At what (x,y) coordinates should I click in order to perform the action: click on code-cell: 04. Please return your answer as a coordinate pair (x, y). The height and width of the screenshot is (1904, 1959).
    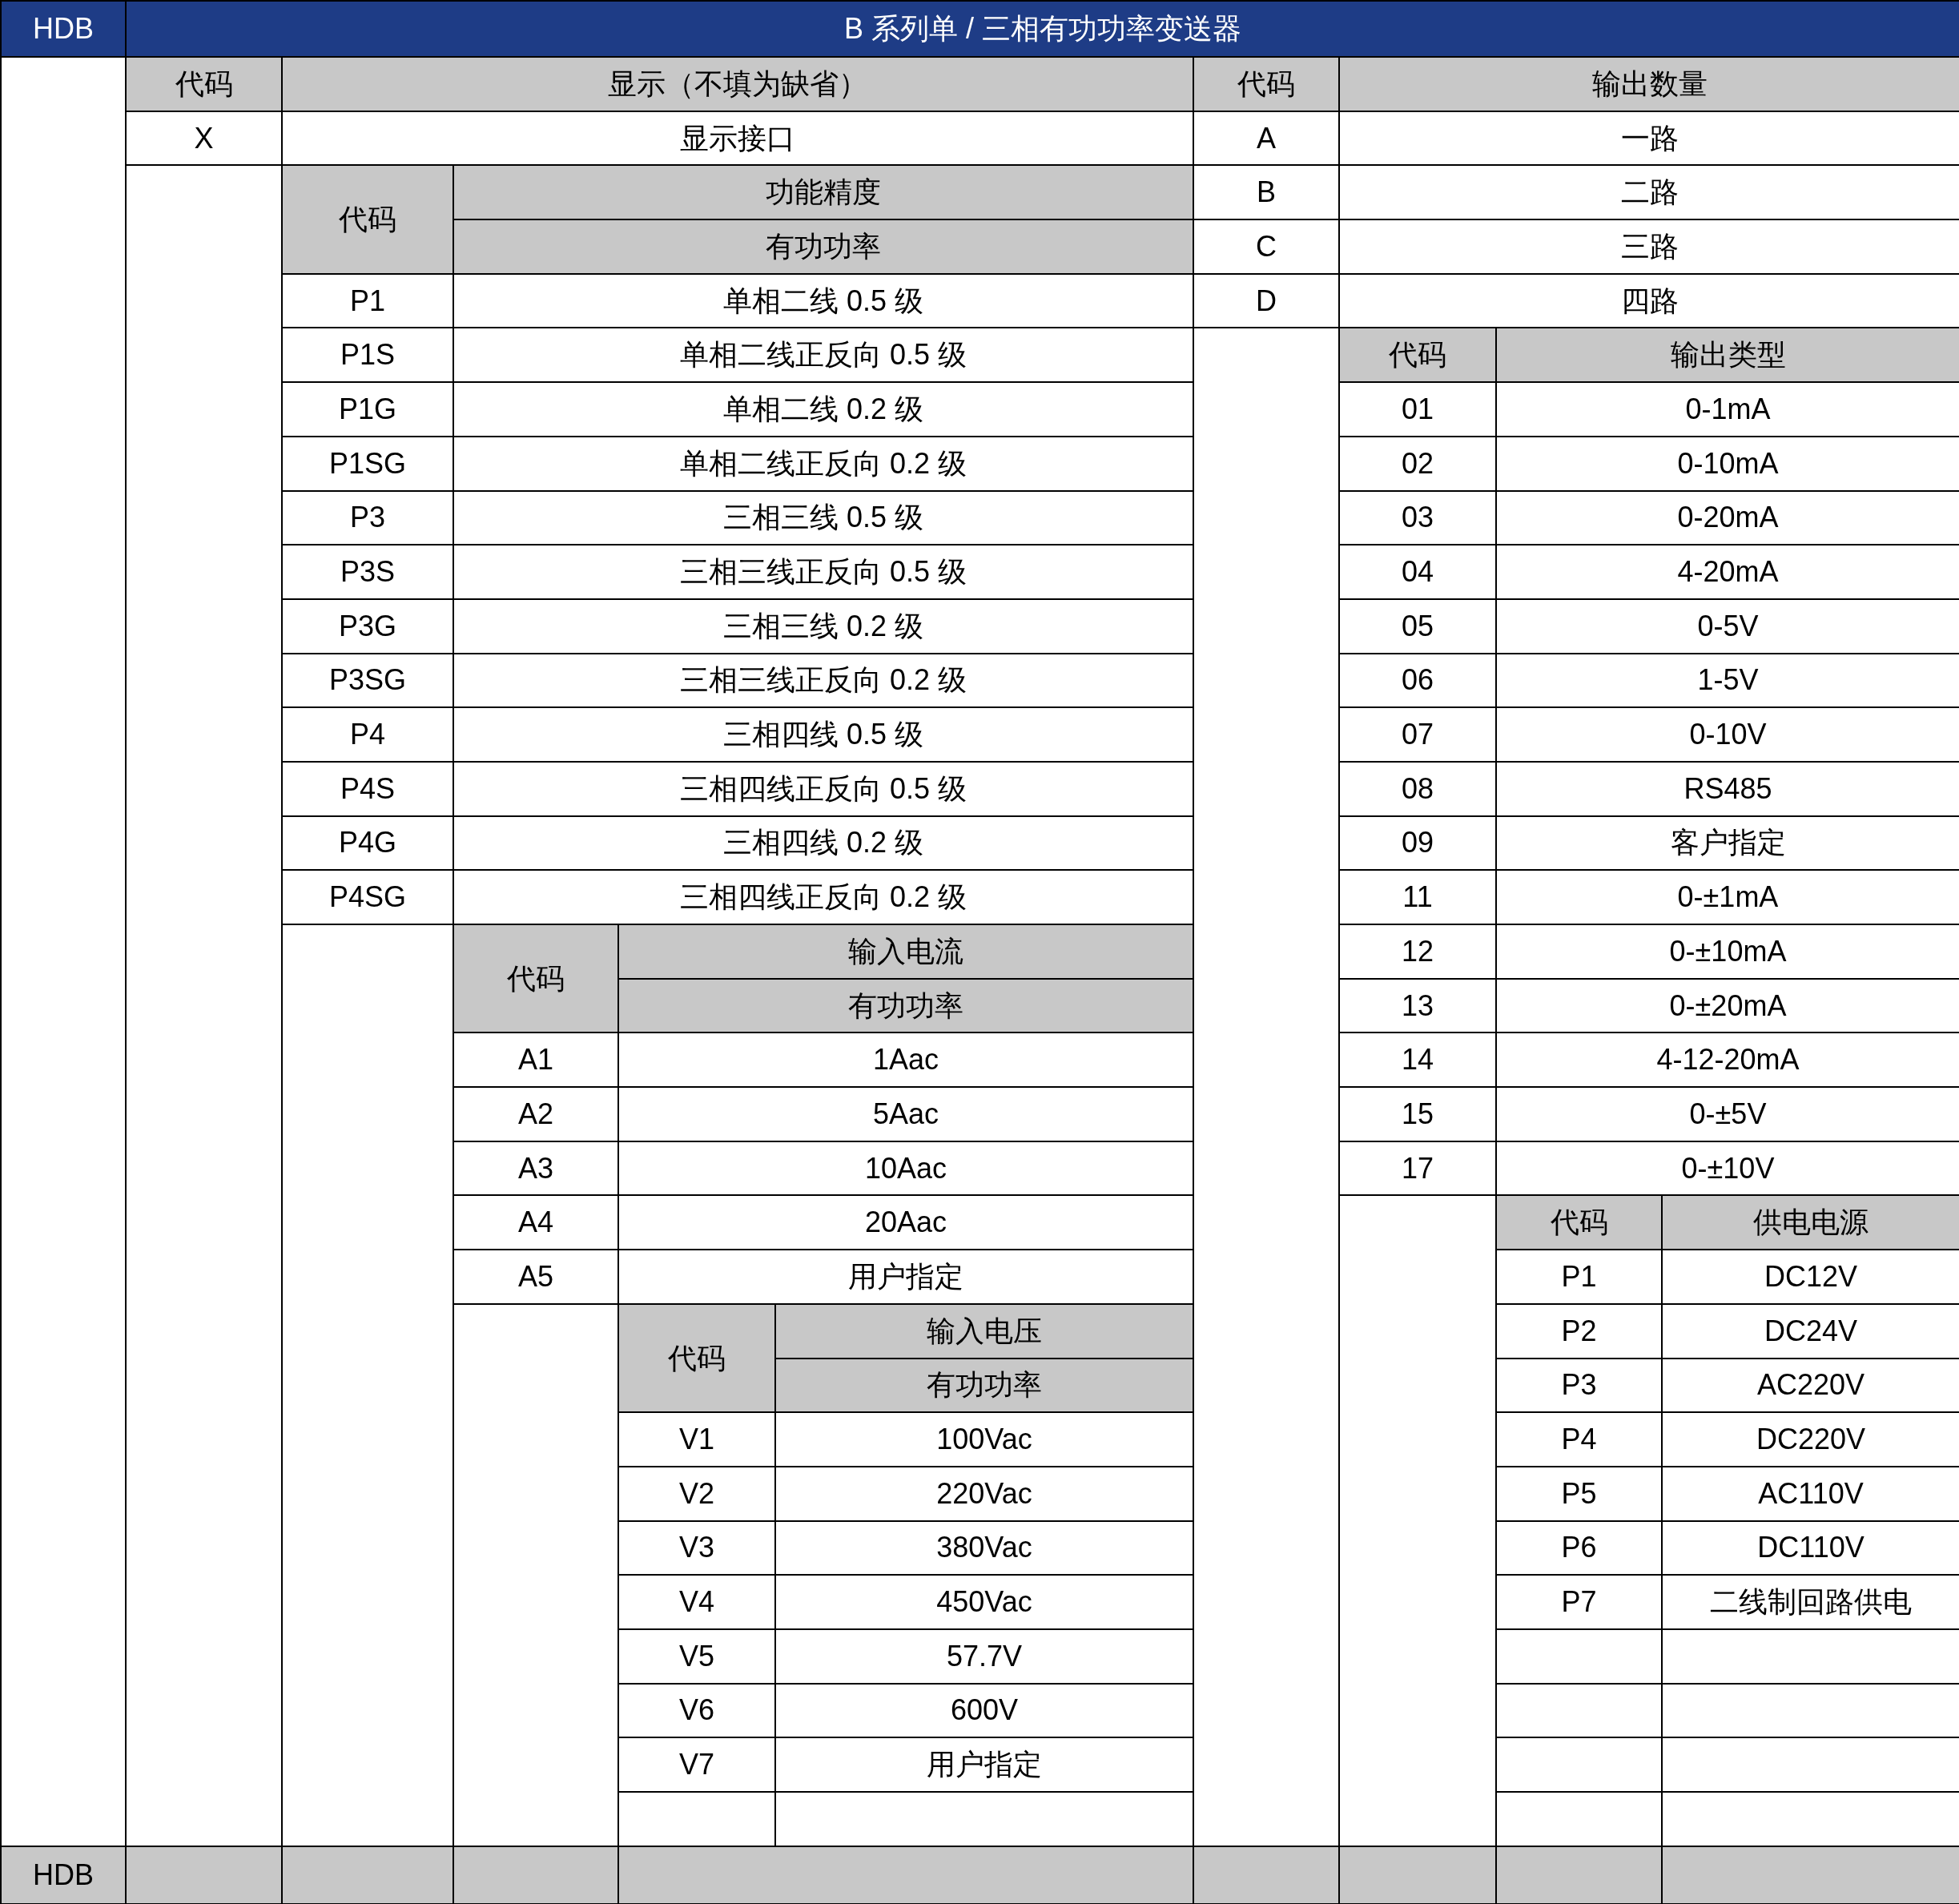
    Looking at the image, I should click on (1419, 572).